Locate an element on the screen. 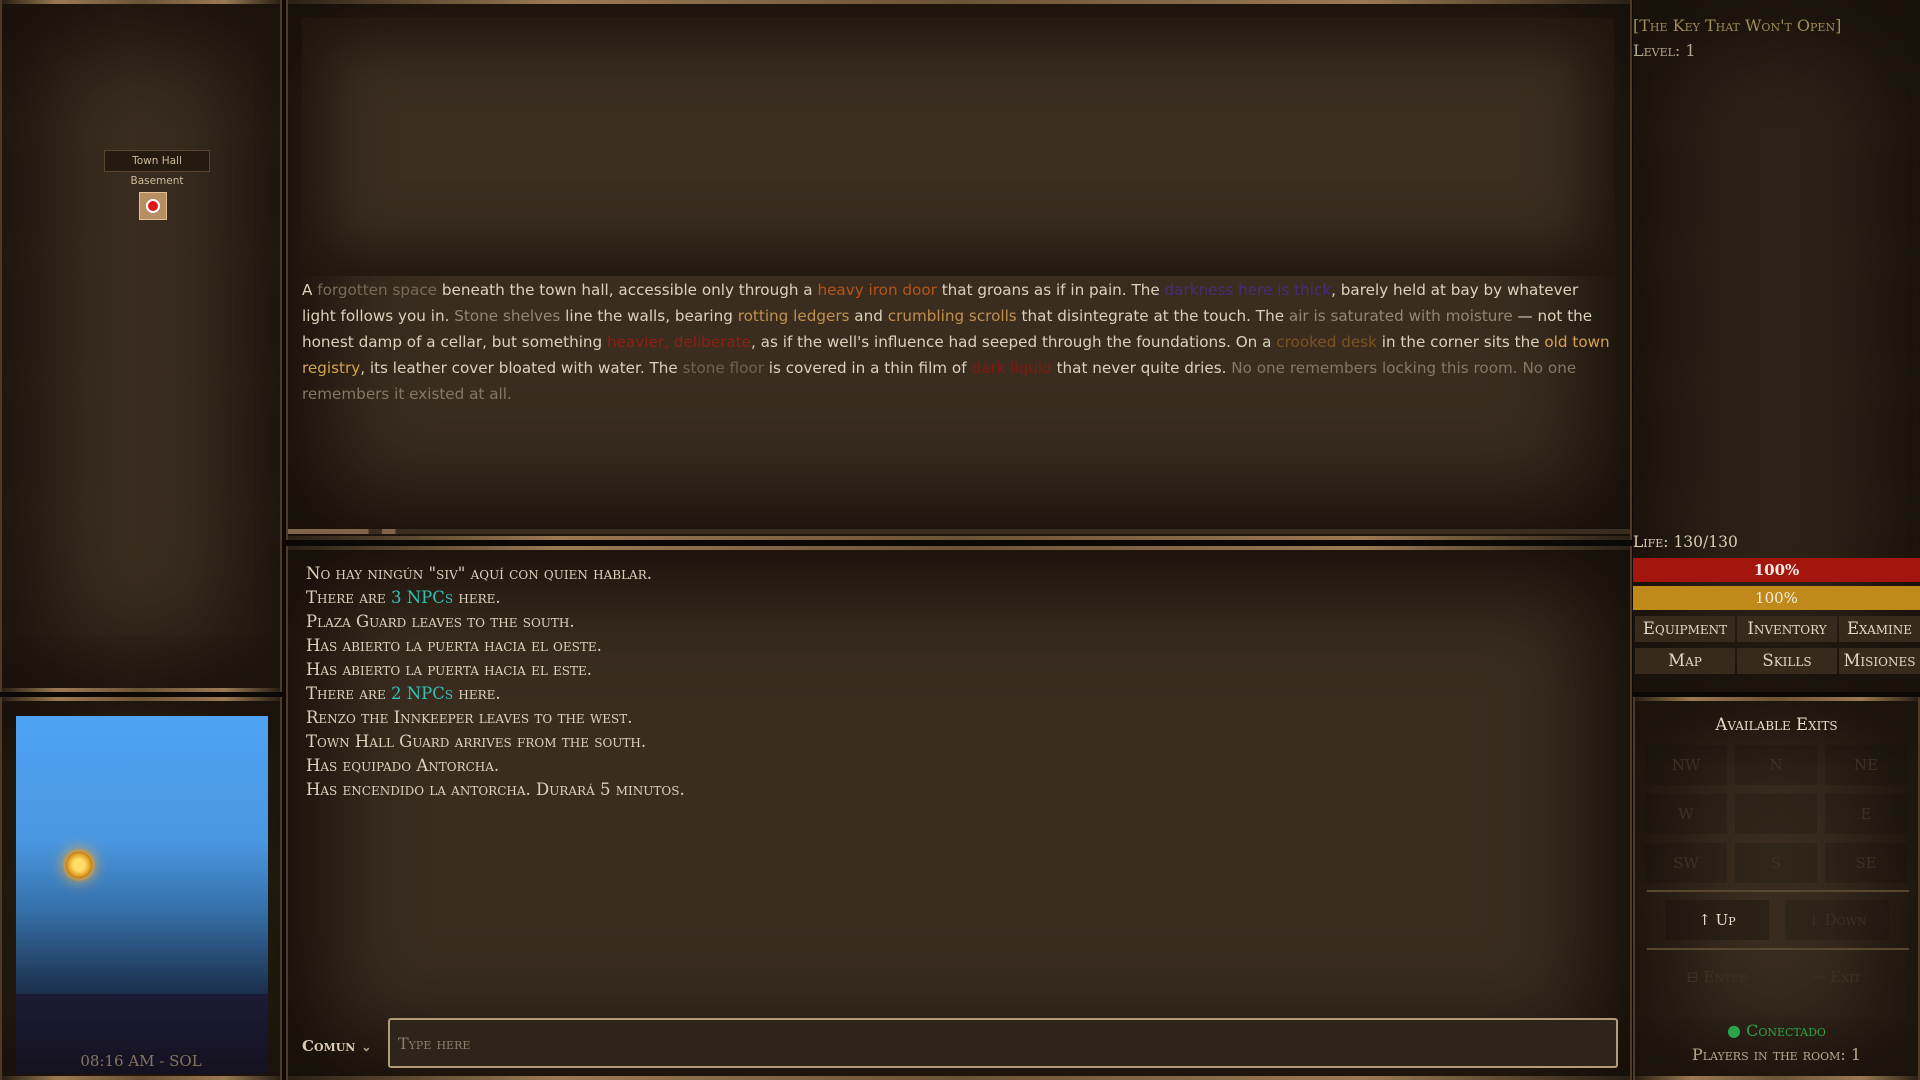 This screenshot has height=1080, width=1920. exit-ne-button: NE is located at coordinates (1866, 765).